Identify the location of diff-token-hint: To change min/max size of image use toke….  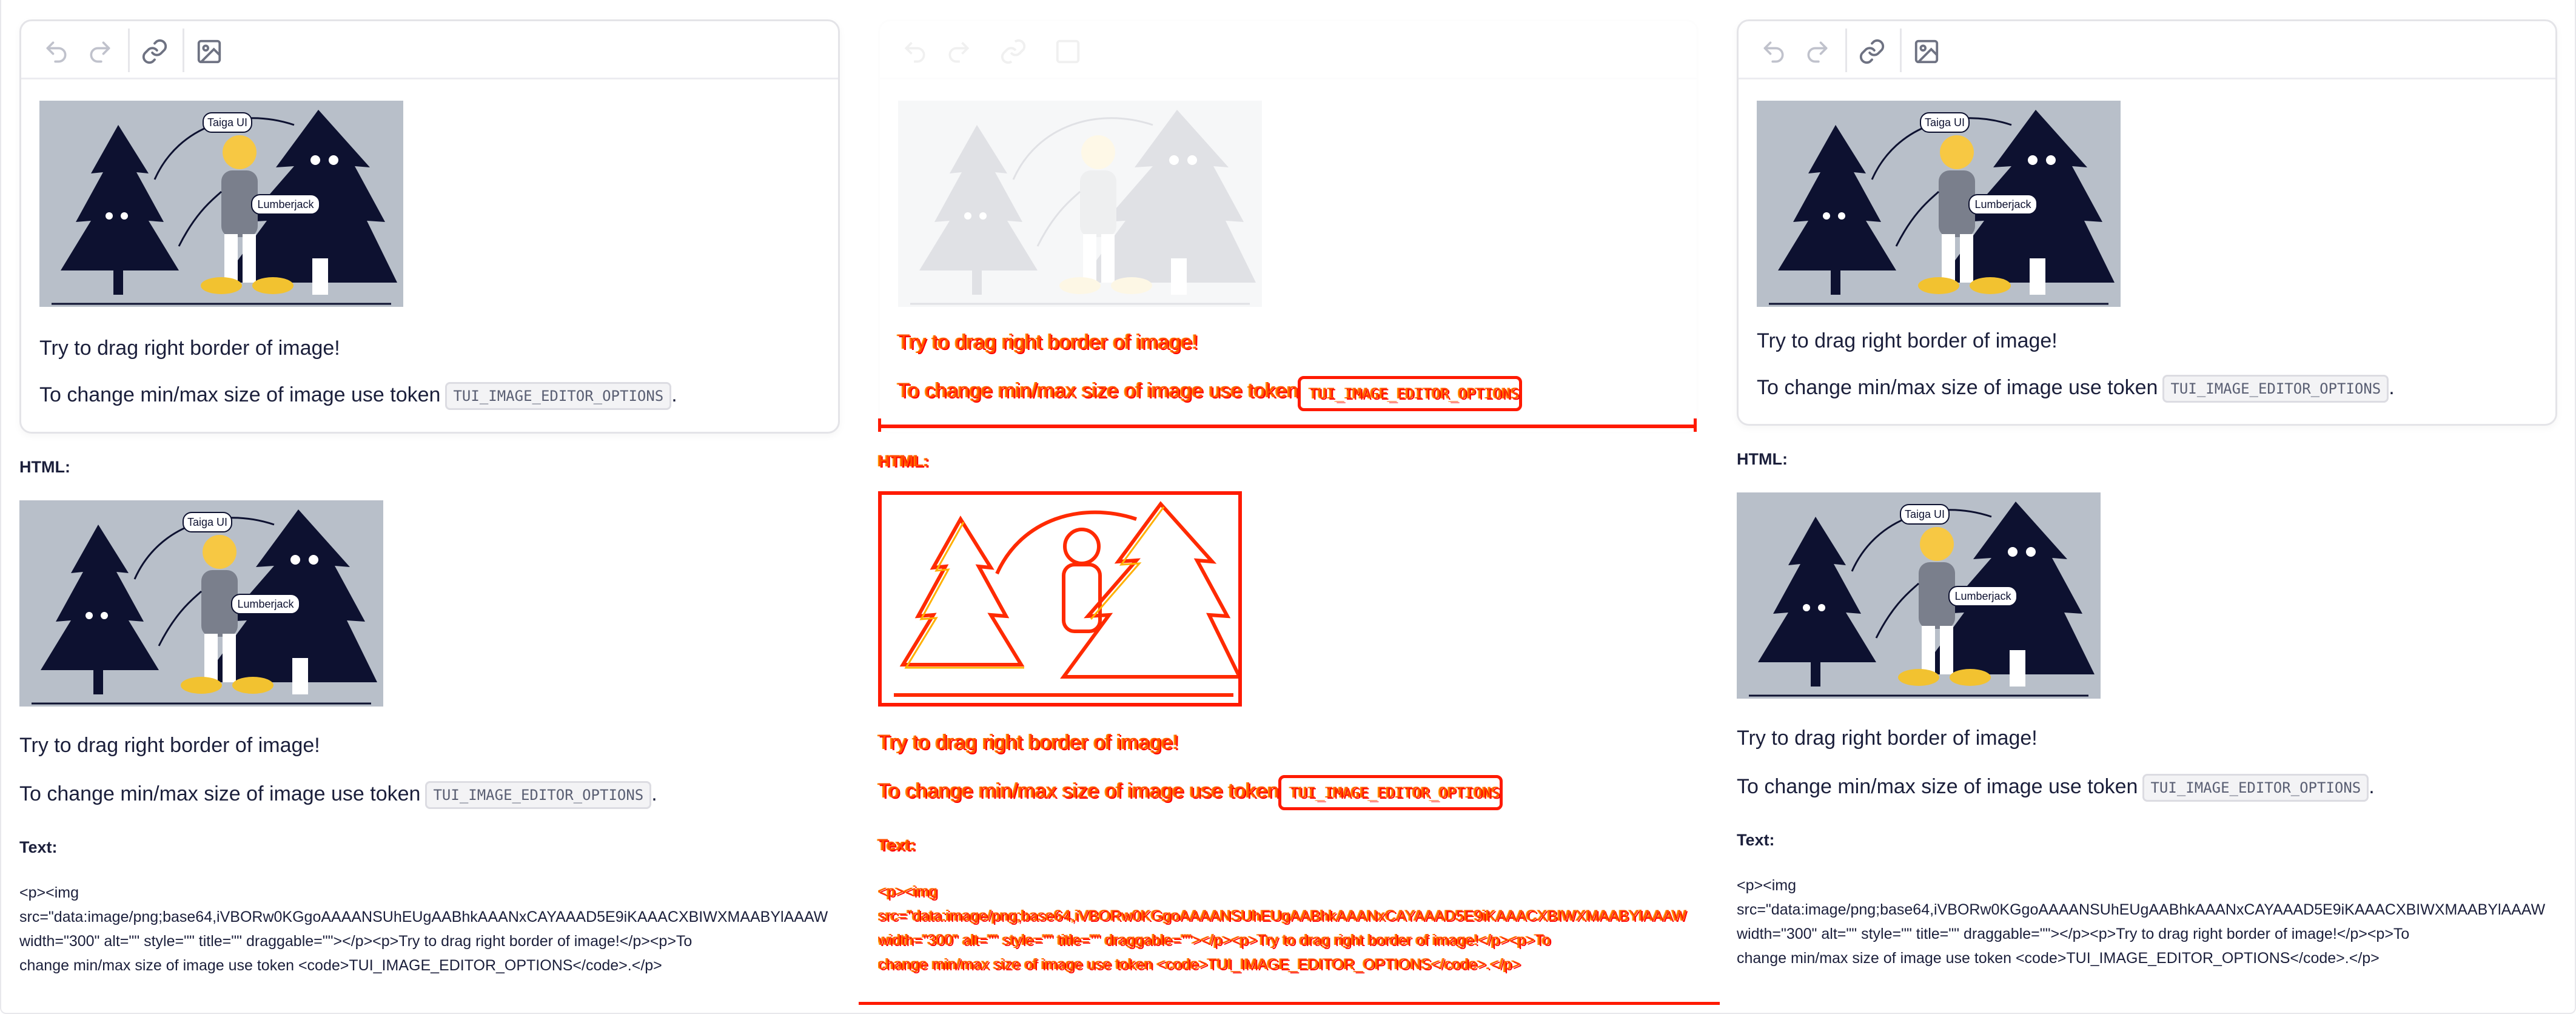
(1097, 391).